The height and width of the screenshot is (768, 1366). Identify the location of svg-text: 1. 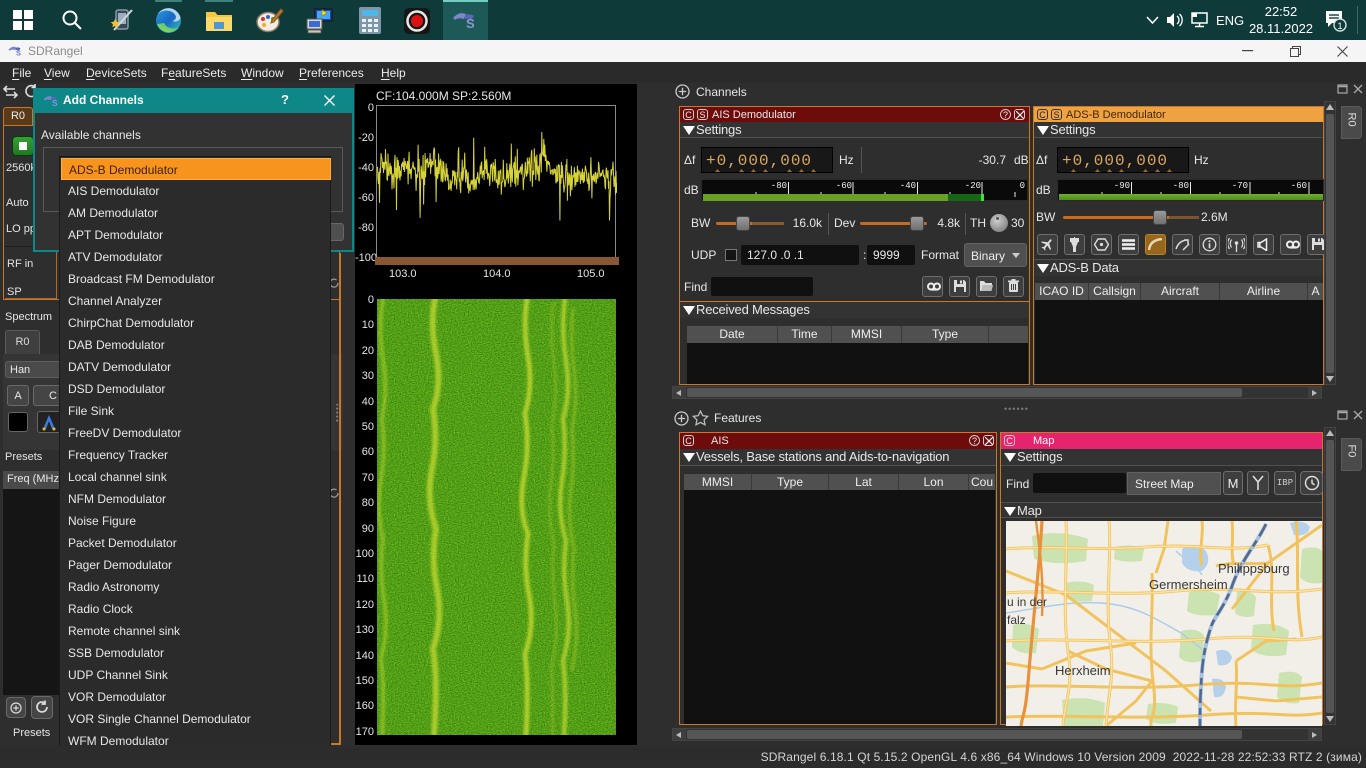
(1339, 26).